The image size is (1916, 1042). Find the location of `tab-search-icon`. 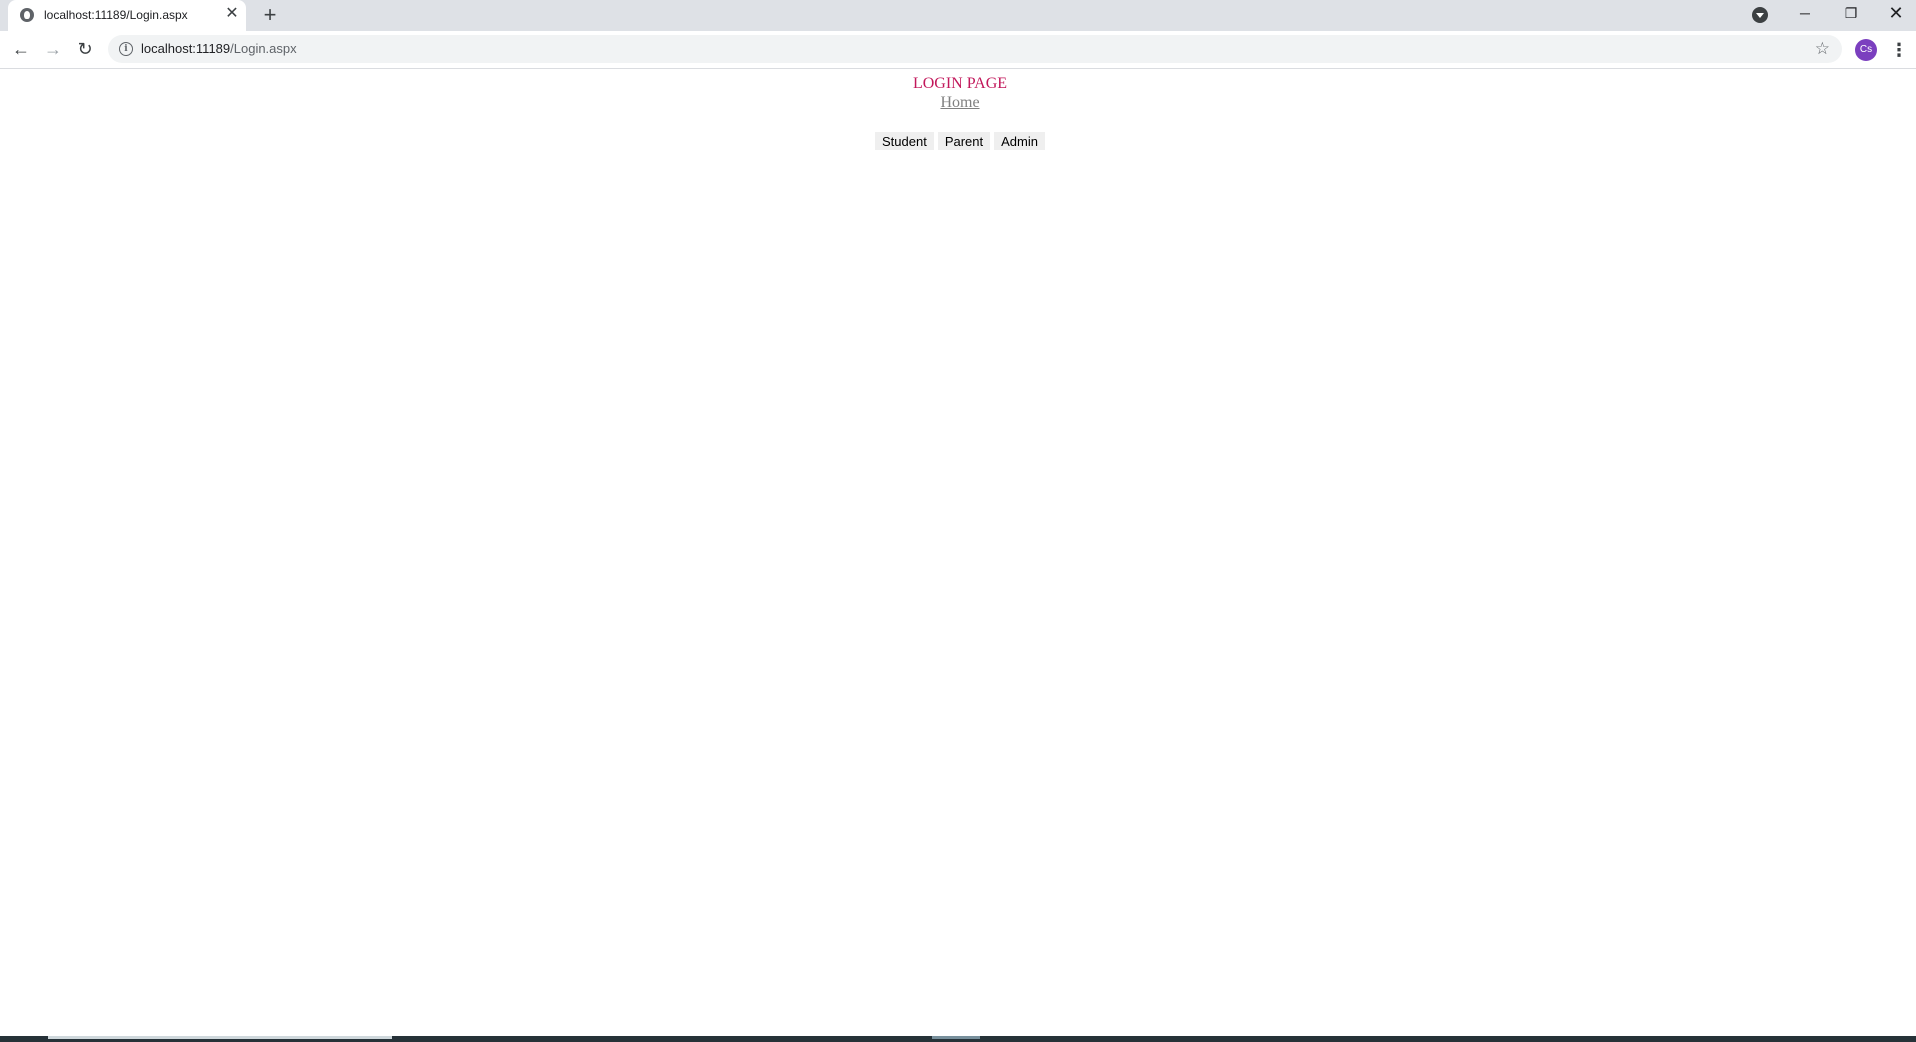

tab-search-icon is located at coordinates (1760, 15).